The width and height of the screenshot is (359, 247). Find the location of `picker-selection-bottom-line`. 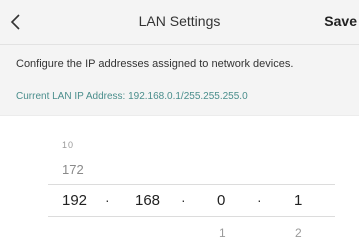

picker-selection-bottom-line is located at coordinates (191, 216).